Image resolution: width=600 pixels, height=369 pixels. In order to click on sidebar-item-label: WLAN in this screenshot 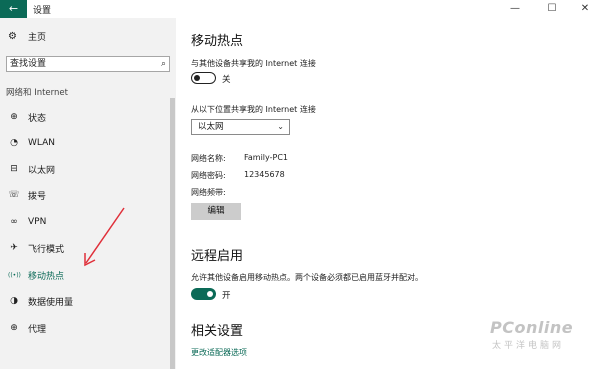, I will do `click(42, 143)`.